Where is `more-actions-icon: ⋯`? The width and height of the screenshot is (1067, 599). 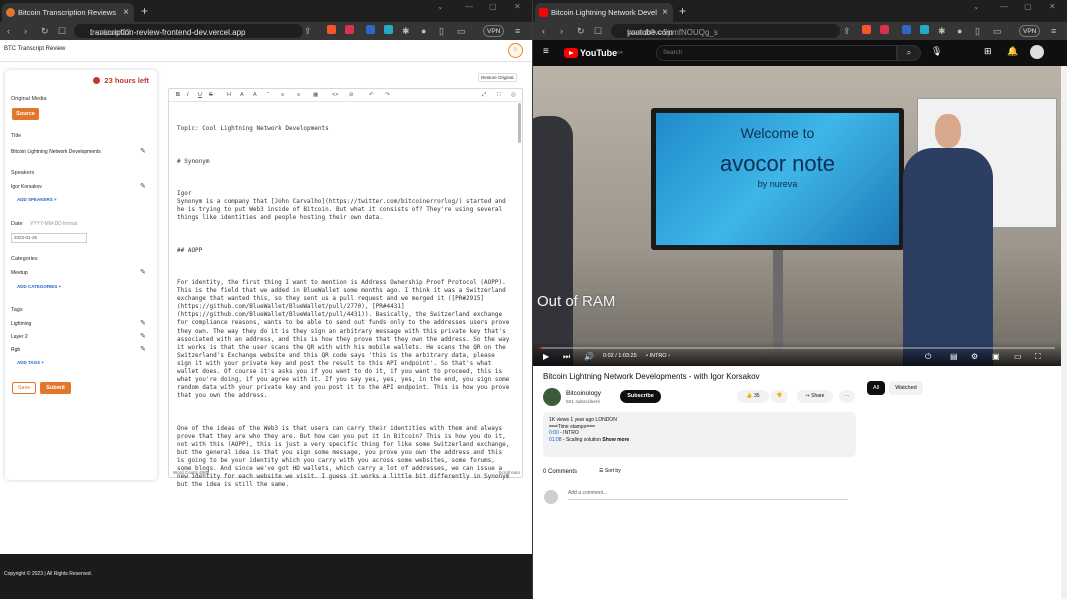 more-actions-icon: ⋯ is located at coordinates (847, 396).